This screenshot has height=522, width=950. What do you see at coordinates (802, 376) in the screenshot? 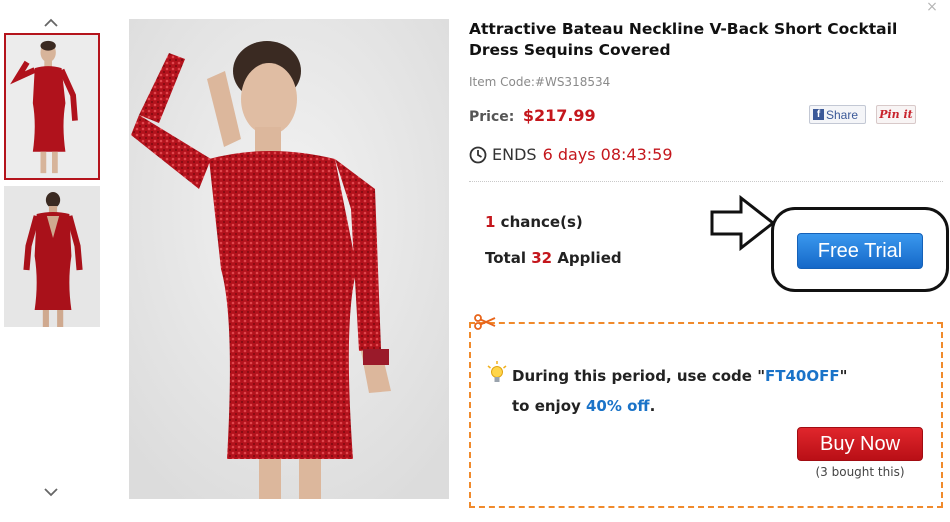
I see `coupon-code: FT40OFF` at bounding box center [802, 376].